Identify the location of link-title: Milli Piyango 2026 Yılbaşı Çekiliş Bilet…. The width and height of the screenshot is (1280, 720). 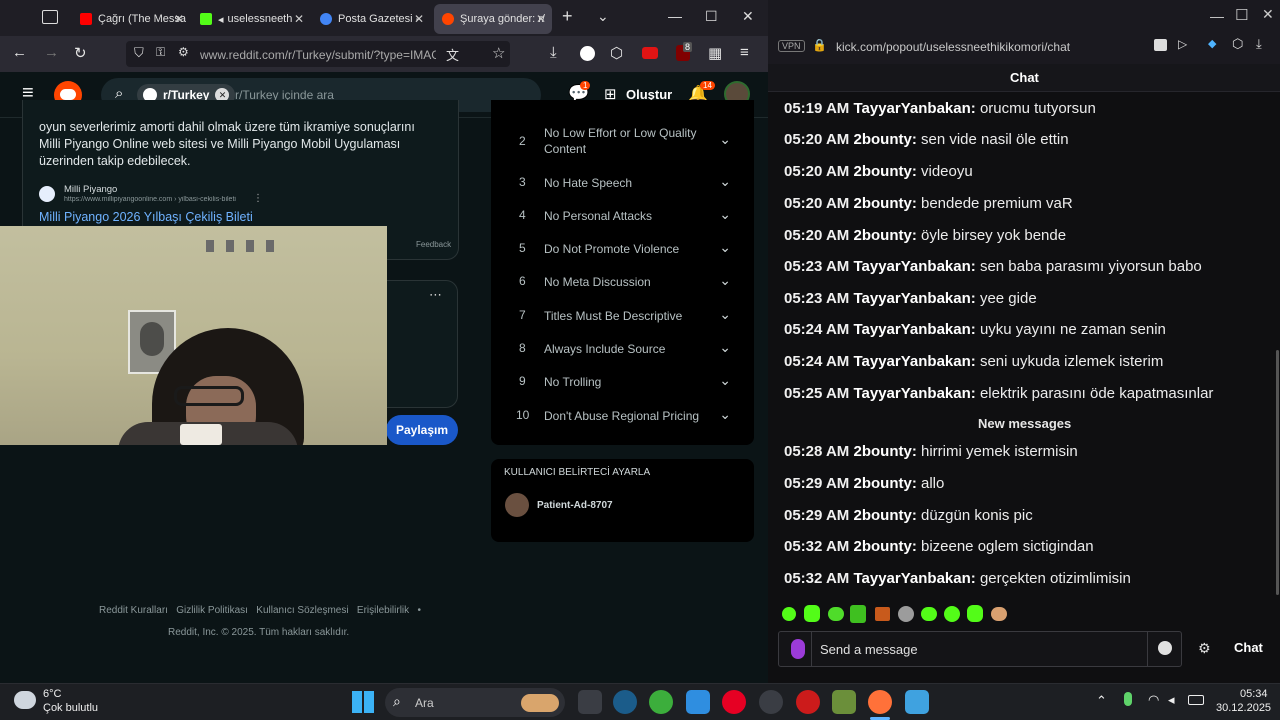
(146, 217).